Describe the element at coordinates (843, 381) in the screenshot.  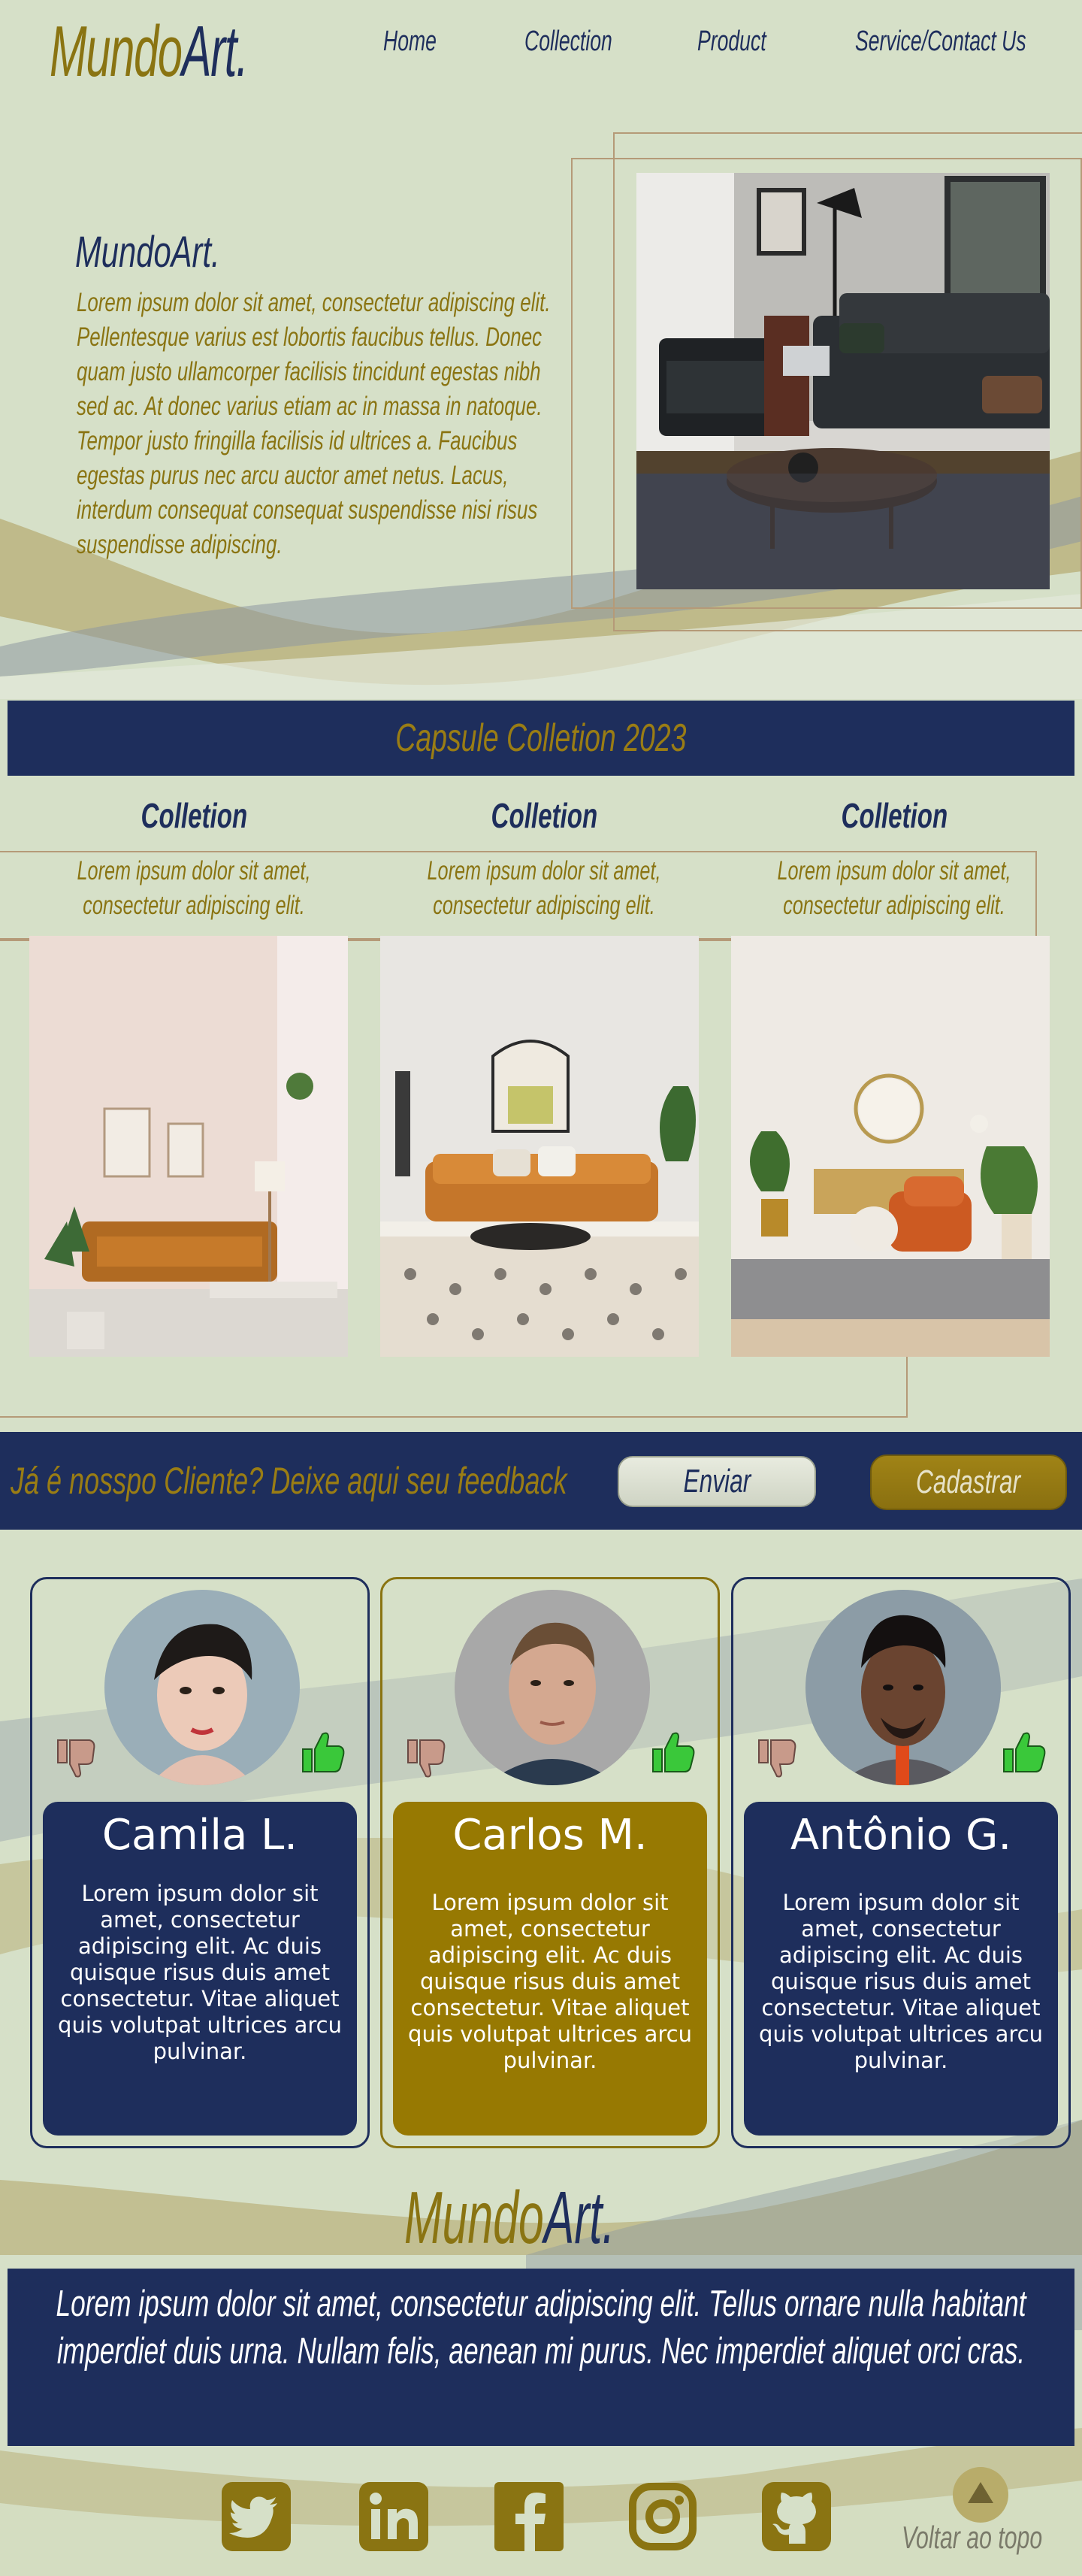
I see `hero-living-room-image` at that location.